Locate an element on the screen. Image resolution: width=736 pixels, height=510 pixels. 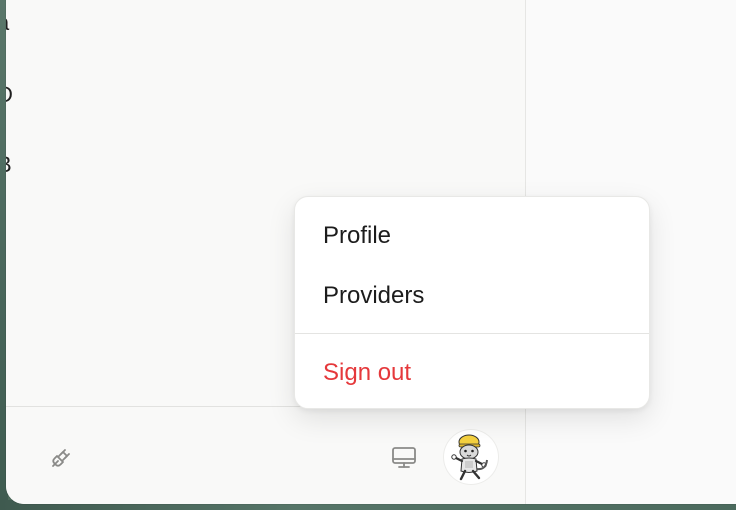
plug-icon is located at coordinates (62, 457).